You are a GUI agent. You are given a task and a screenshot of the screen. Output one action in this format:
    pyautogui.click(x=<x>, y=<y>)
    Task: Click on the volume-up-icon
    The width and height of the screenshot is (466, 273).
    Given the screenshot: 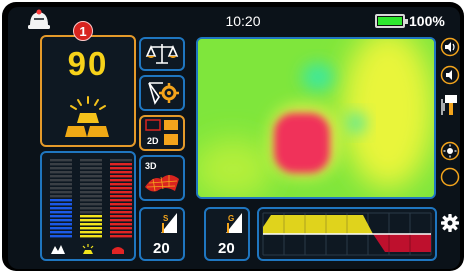 What is the action you would take?
    pyautogui.click(x=450, y=47)
    